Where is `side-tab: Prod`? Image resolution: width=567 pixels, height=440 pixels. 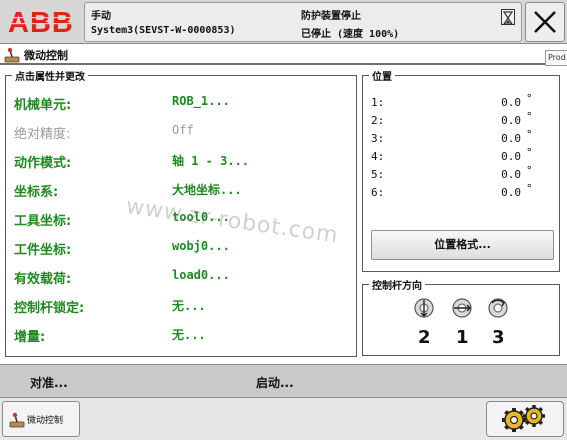
side-tab: Prod is located at coordinates (556, 58).